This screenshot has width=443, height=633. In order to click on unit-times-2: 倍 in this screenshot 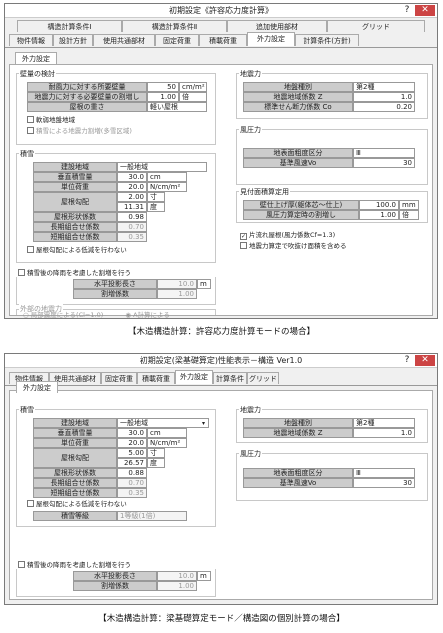, I will do `click(409, 215)`.